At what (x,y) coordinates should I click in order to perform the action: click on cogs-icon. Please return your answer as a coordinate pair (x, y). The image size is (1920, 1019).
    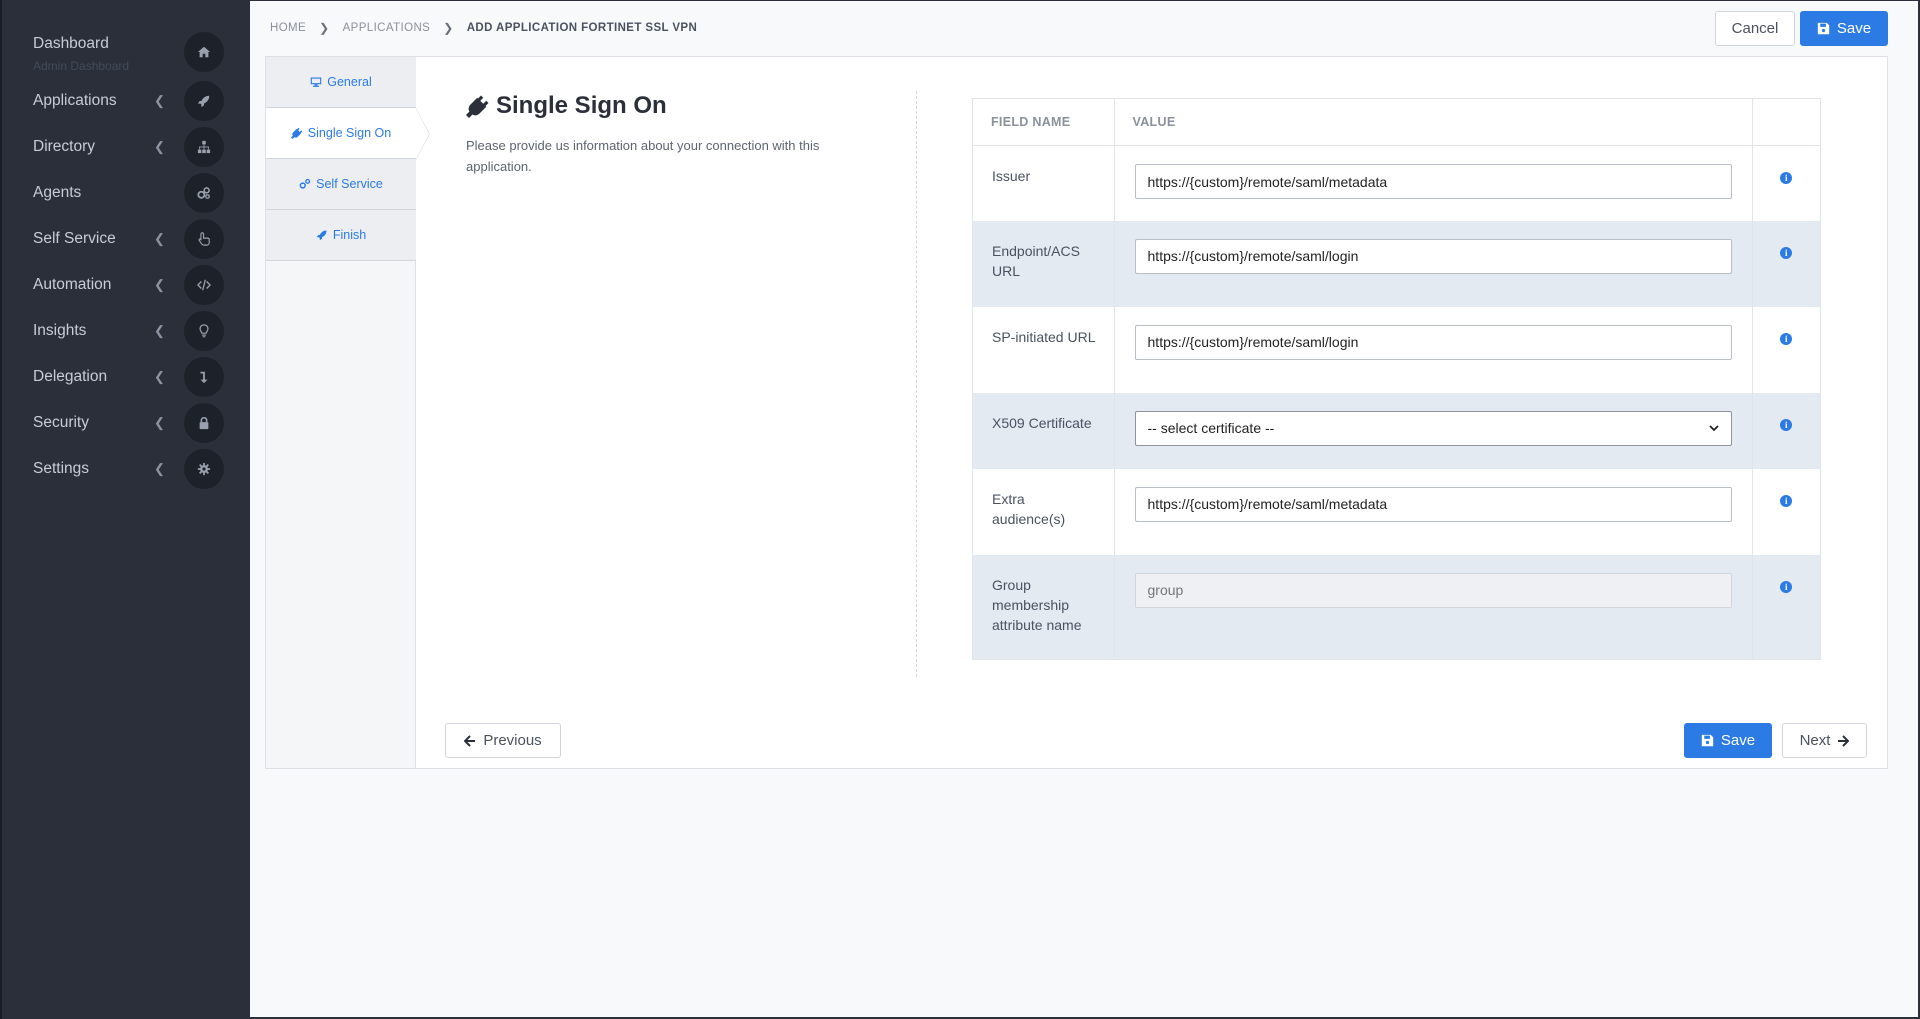
    Looking at the image, I should click on (305, 183).